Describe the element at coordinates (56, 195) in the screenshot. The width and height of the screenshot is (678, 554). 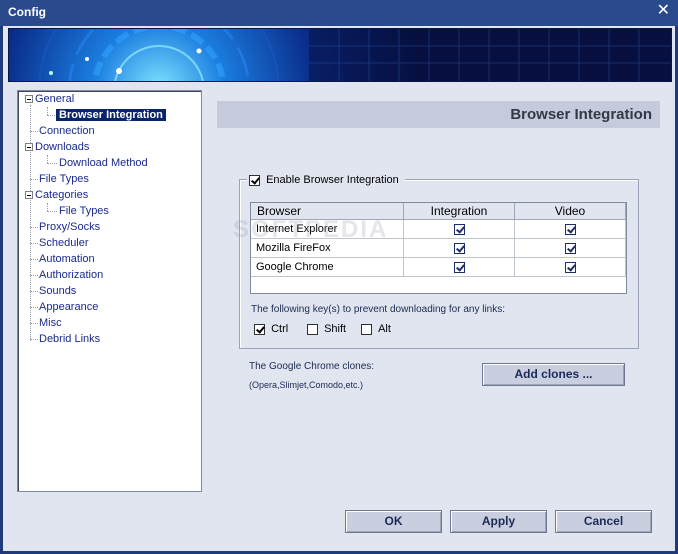
I see `tree-item-categories: Categories` at that location.